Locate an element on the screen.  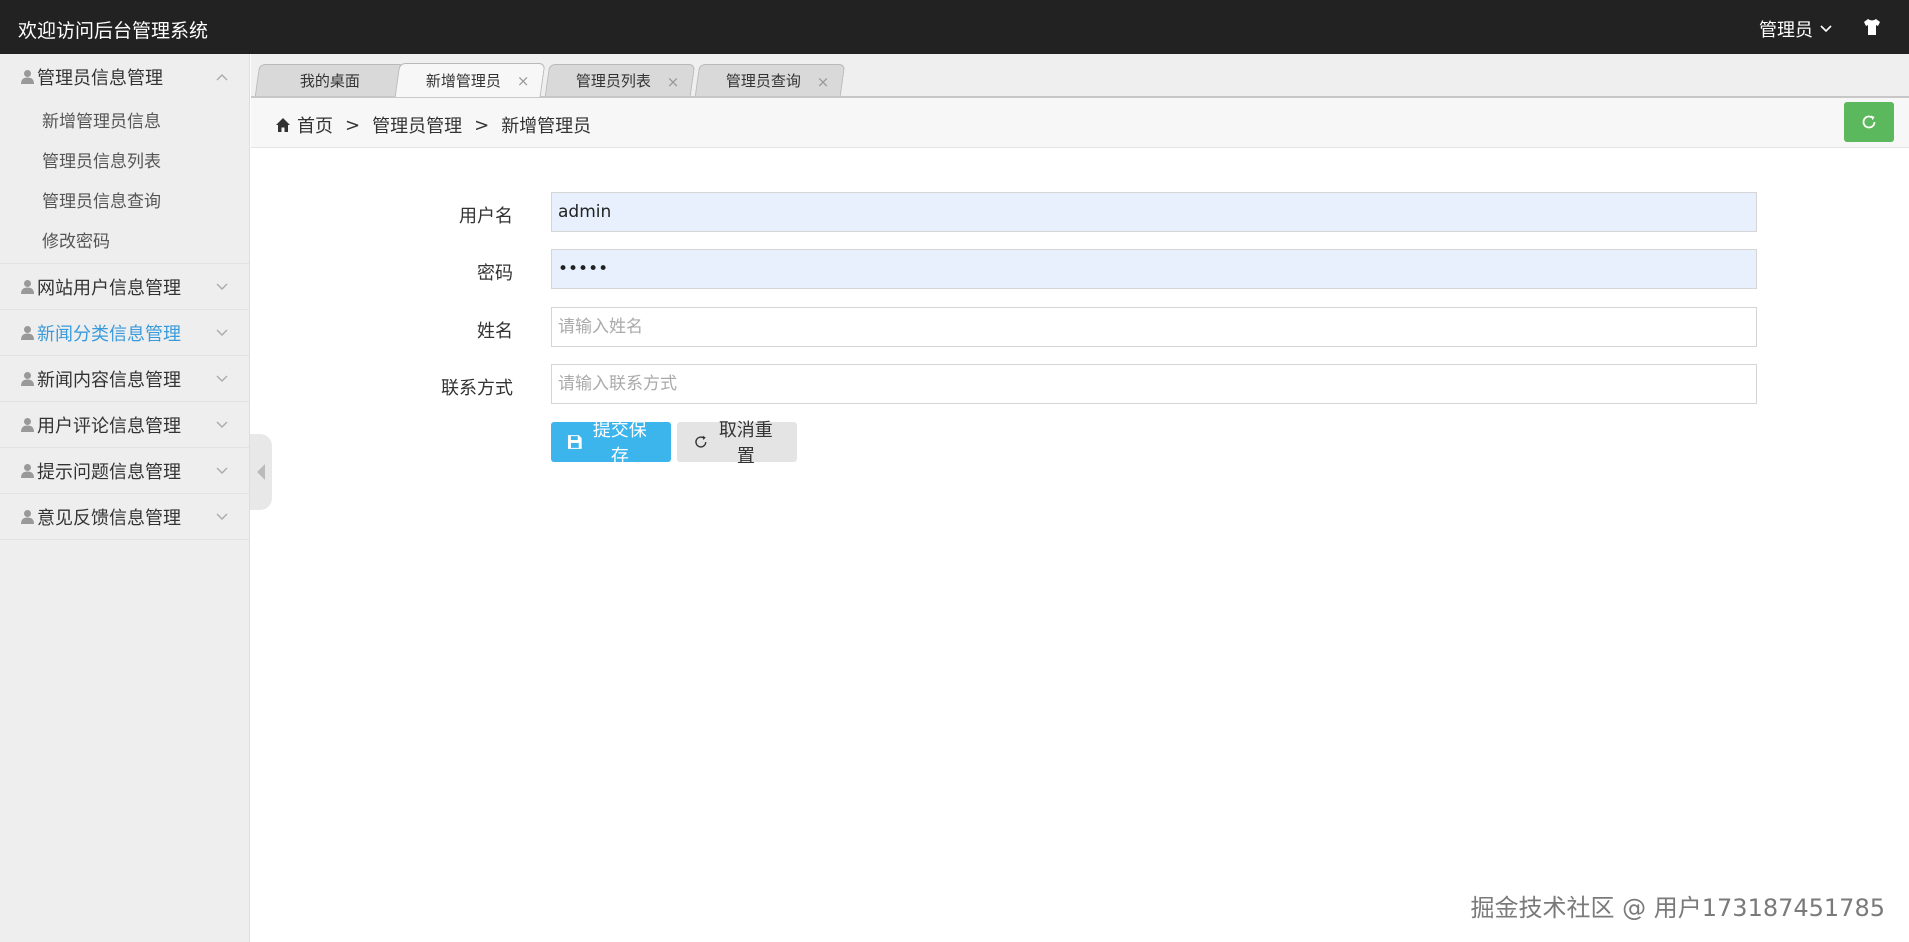
breadcrumb-level1: 管理员管理 is located at coordinates (417, 126).